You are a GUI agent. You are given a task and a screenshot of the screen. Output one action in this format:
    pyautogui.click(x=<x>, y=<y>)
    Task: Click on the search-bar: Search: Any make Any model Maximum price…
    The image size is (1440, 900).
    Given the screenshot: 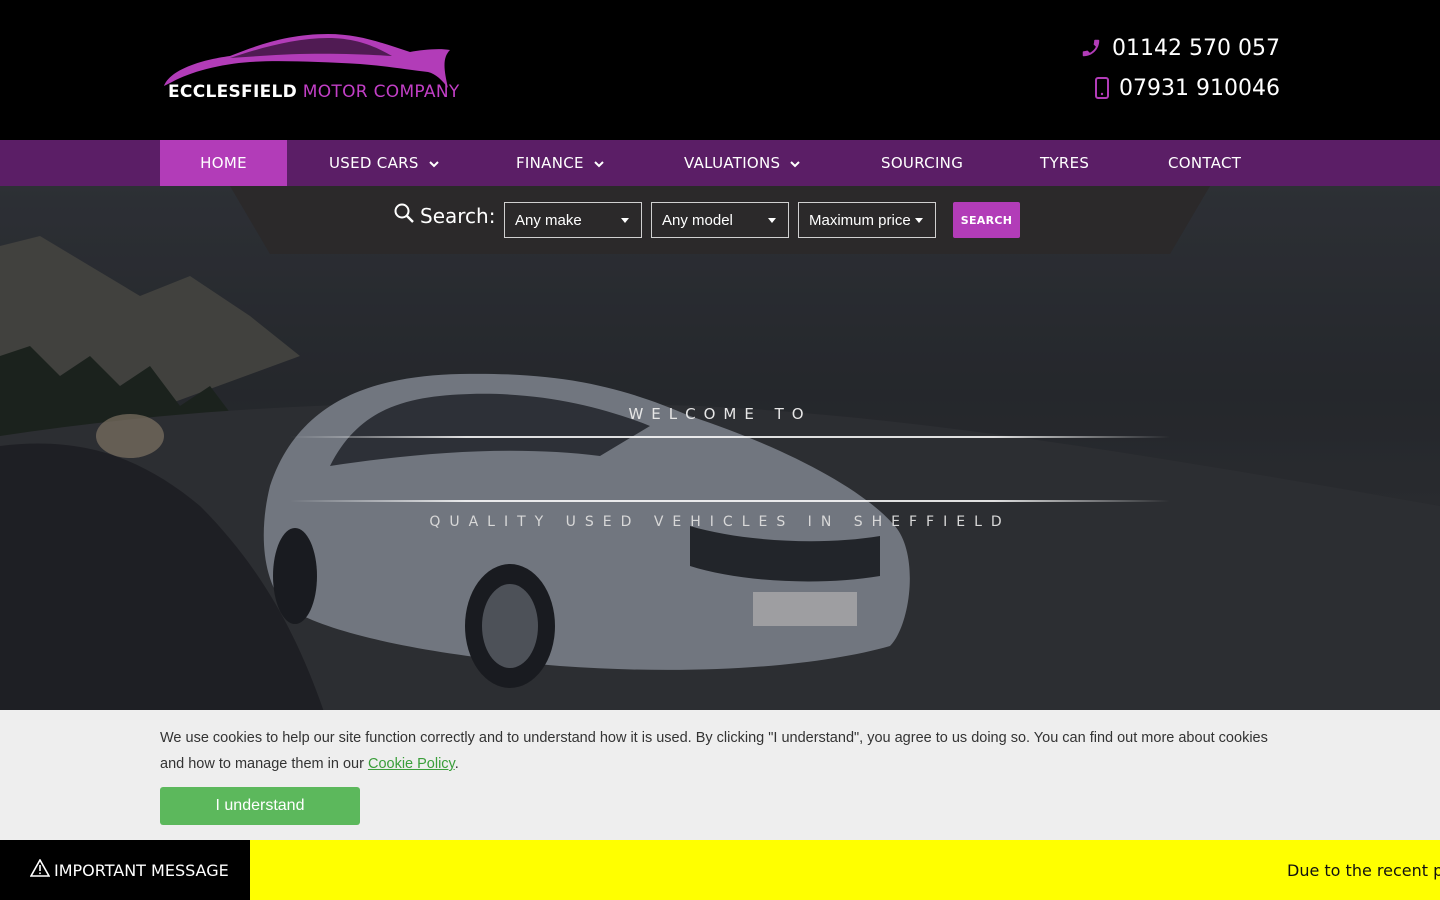 What is the action you would take?
    pyautogui.click(x=720, y=220)
    